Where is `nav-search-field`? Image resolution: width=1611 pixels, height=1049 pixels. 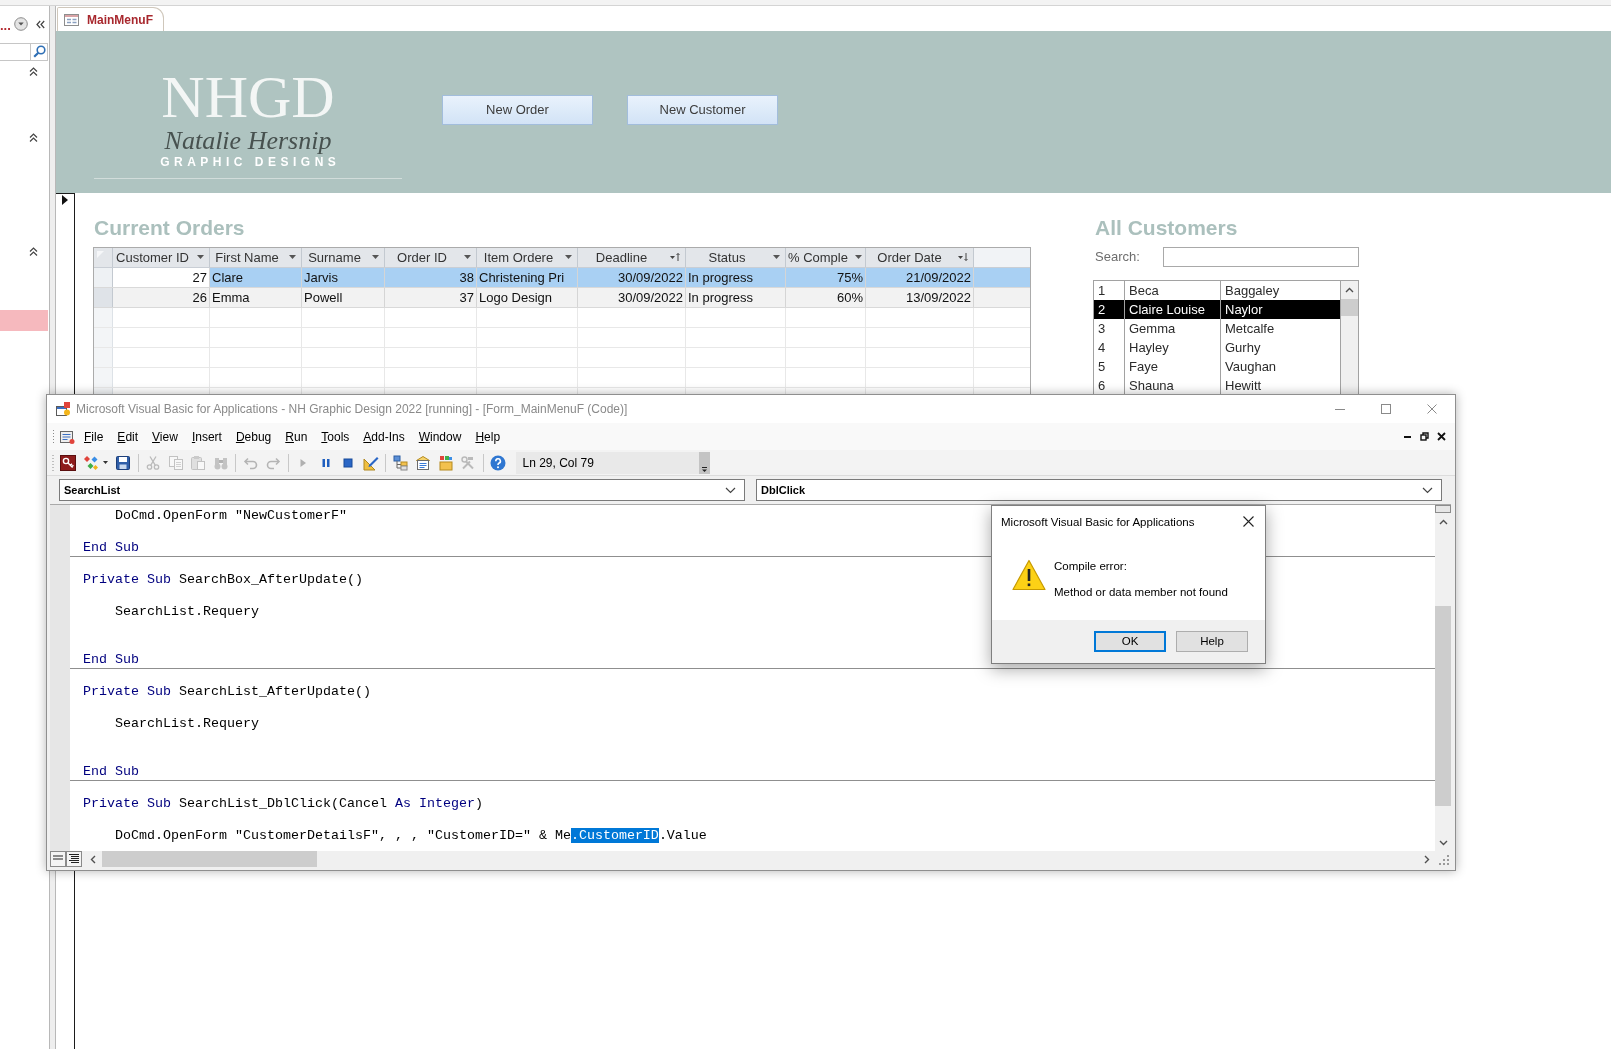 nav-search-field is located at coordinates (24, 51).